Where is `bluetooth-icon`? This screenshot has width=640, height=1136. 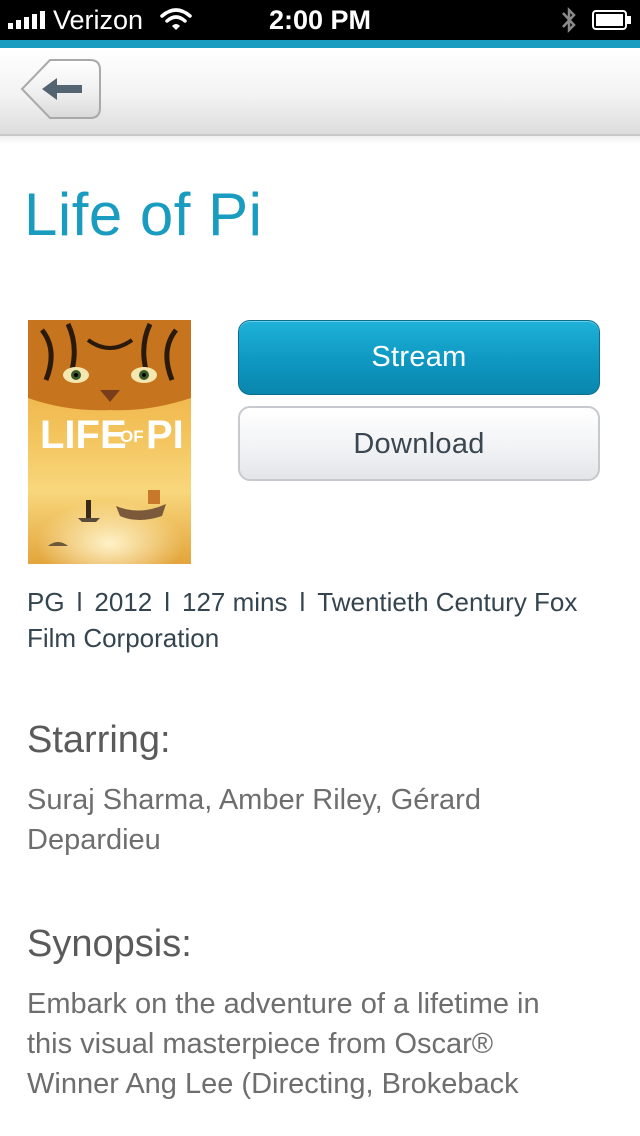 bluetooth-icon is located at coordinates (569, 20).